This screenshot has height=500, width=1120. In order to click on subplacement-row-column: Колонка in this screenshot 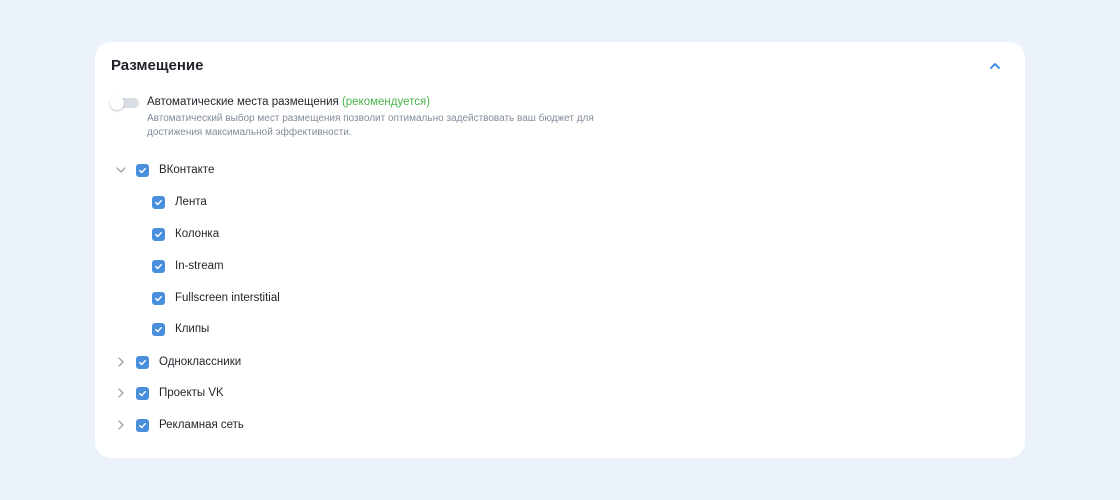, I will do `click(185, 234)`.